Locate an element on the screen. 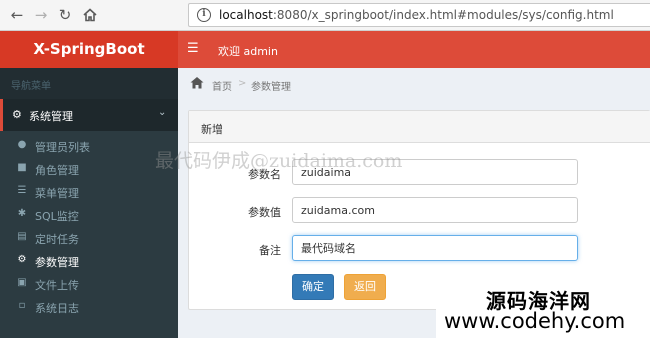 The image size is (650, 338). sidebar-item-admins: ● 管理员列表 is located at coordinates (89, 146).